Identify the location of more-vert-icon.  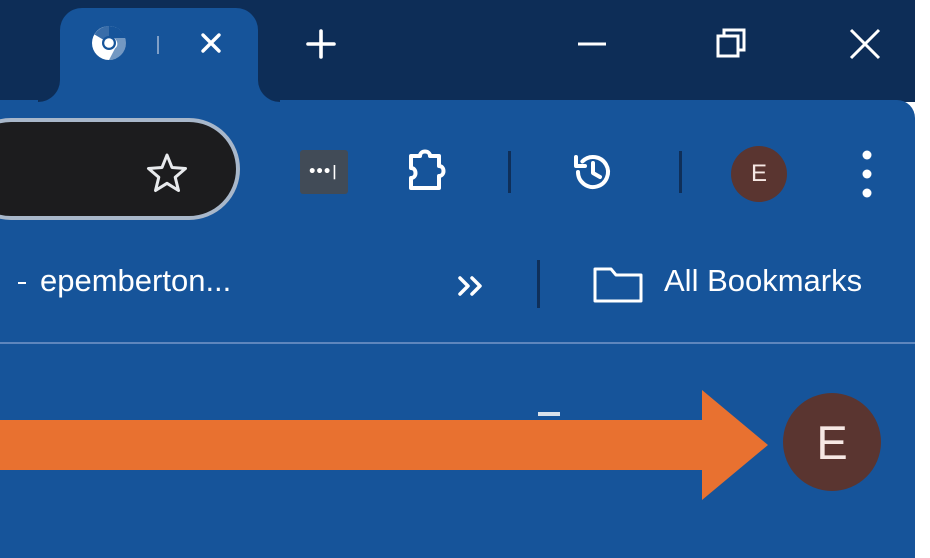
(867, 174).